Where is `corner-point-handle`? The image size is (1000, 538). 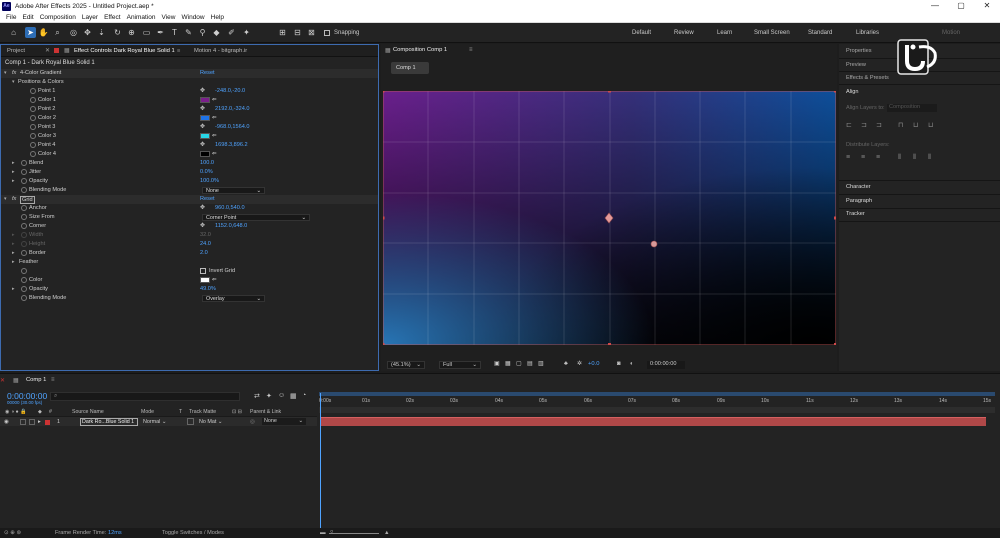
corner-point-handle is located at coordinates (654, 244).